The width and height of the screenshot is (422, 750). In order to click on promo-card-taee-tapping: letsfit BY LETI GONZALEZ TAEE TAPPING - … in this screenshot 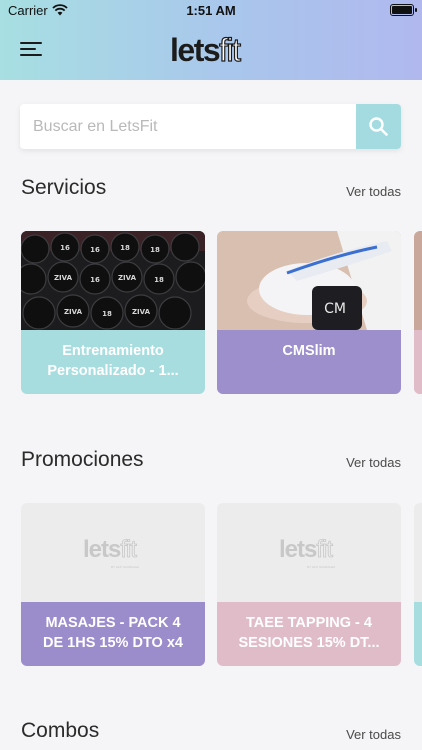, I will do `click(309, 584)`.